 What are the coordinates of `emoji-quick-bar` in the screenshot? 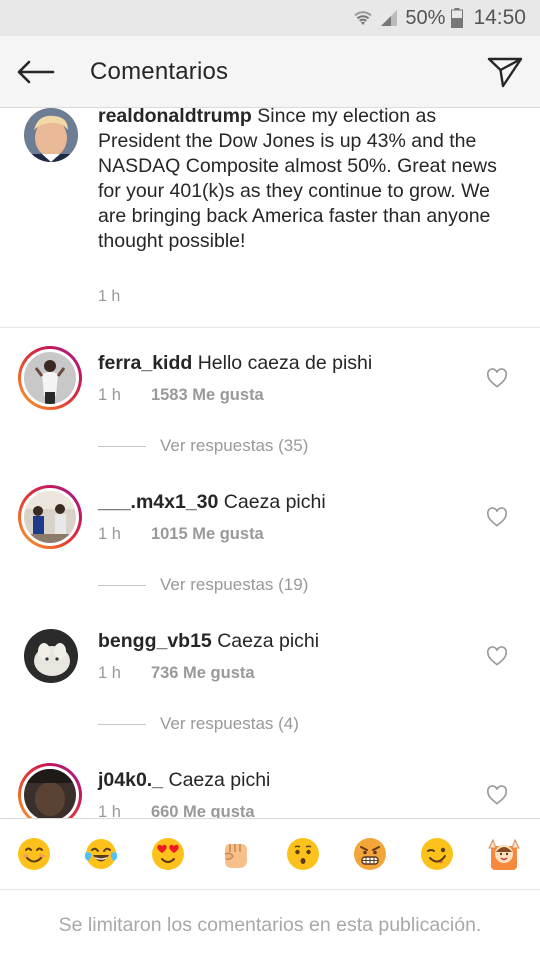 It's located at (270, 854).